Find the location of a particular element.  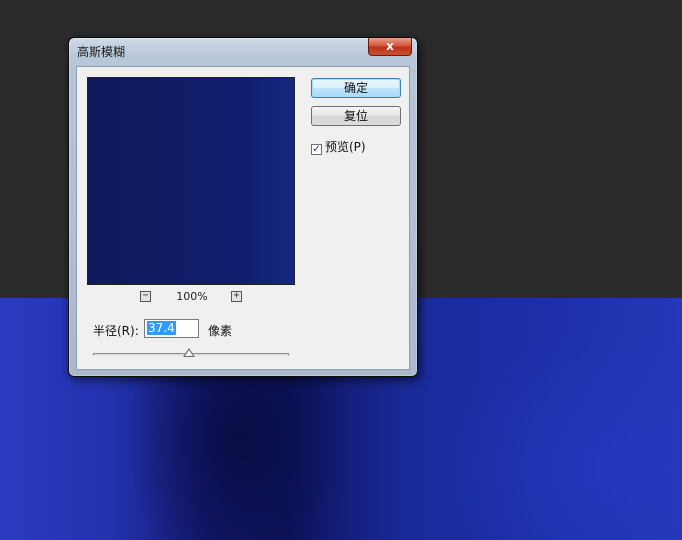

reset-button: 复位 is located at coordinates (356, 116).